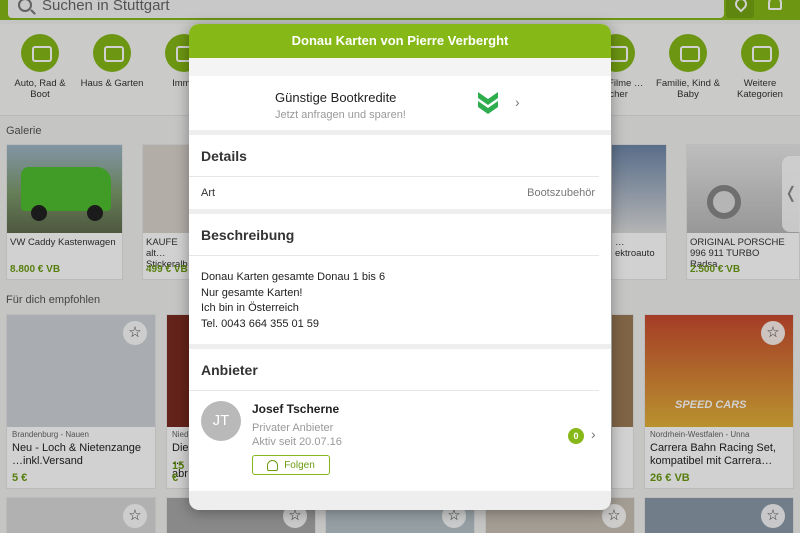  What do you see at coordinates (252, 292) in the screenshot?
I see `description-line: Nur gesamte Karten!` at bounding box center [252, 292].